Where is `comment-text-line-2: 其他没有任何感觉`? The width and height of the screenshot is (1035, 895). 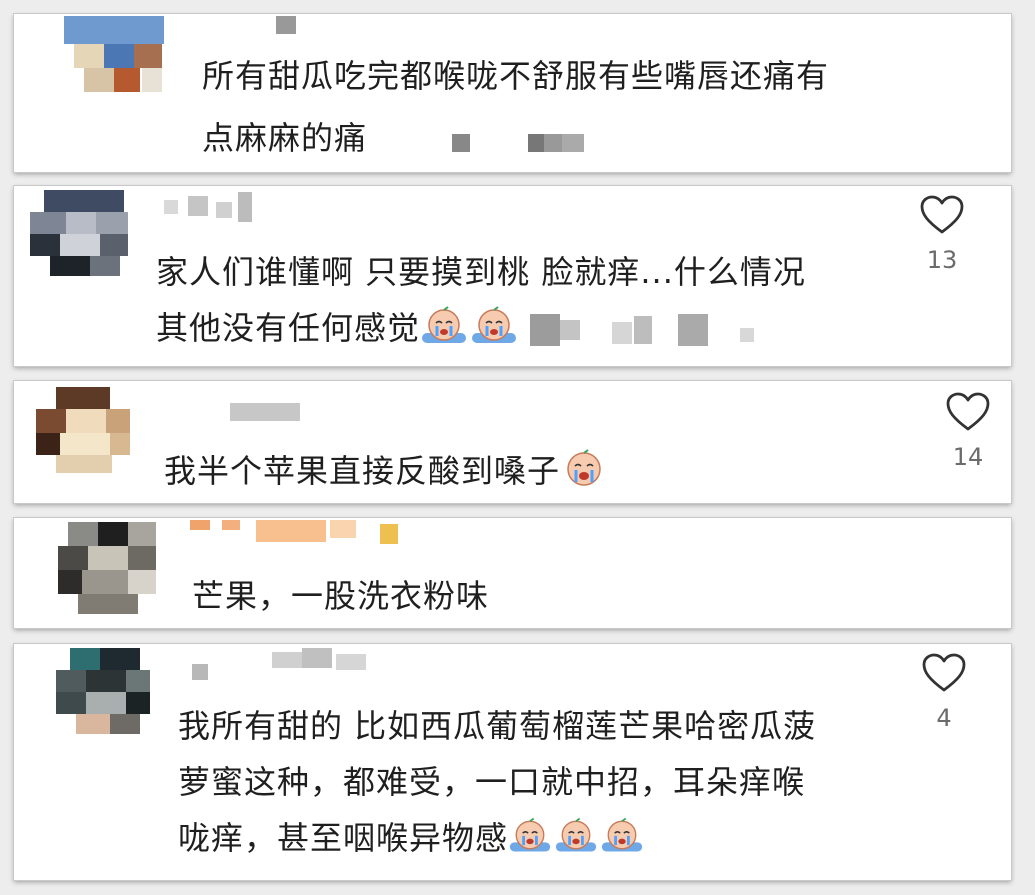 comment-text-line-2: 其他没有任何感觉 is located at coordinates (463, 331).